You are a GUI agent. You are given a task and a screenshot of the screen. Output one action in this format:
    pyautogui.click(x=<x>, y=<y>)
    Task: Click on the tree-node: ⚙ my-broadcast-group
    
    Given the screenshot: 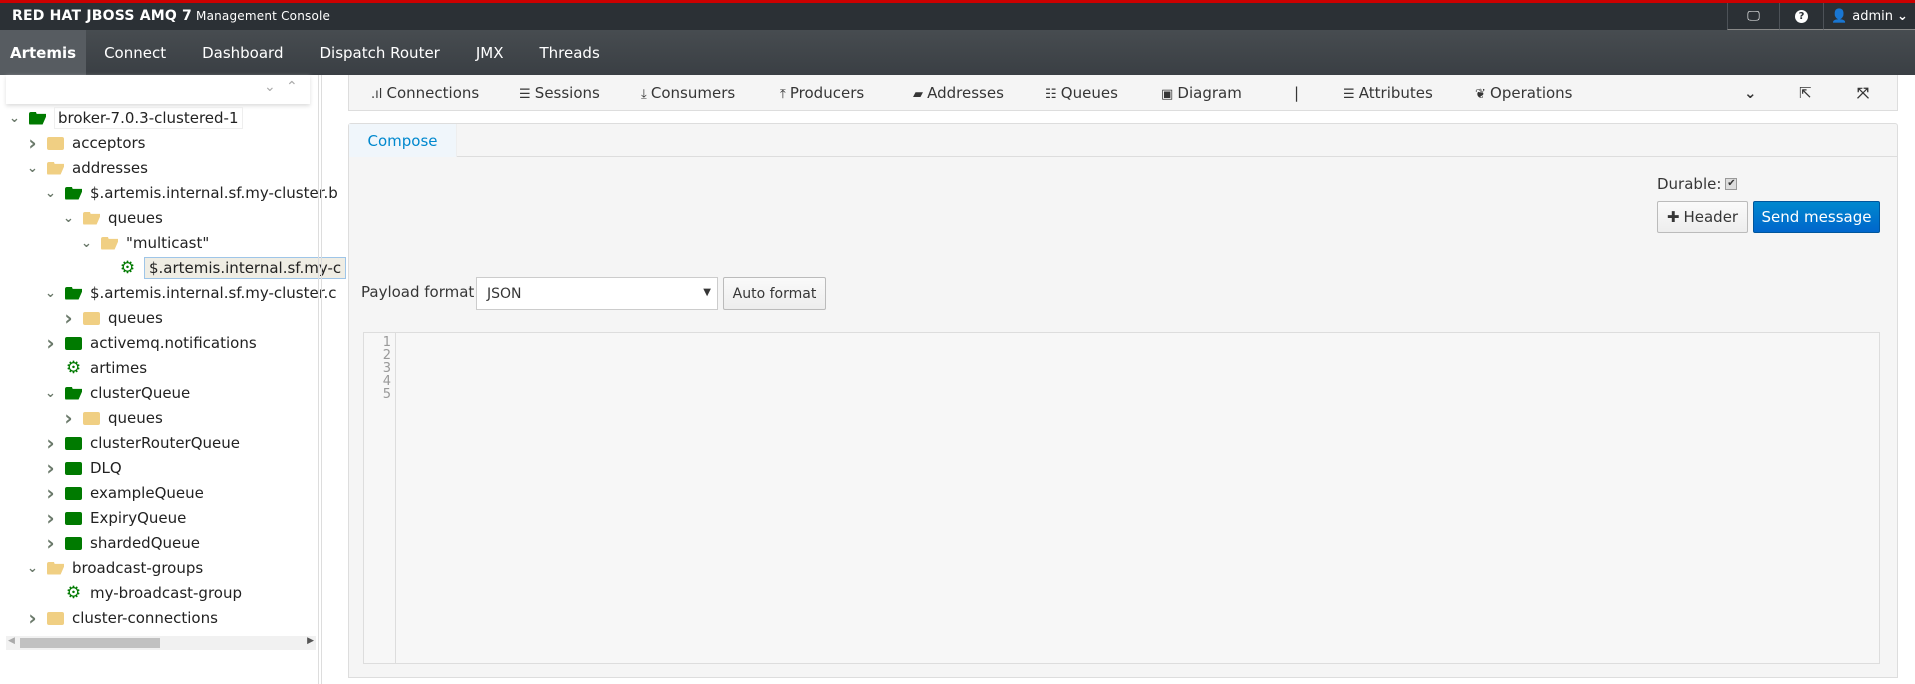 What is the action you would take?
    pyautogui.click(x=142, y=593)
    